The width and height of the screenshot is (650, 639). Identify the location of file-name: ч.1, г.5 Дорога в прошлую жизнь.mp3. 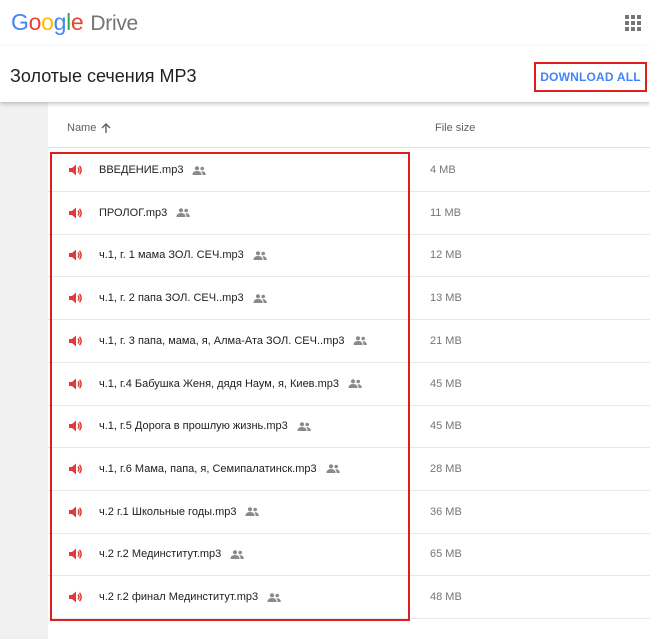
(193, 426).